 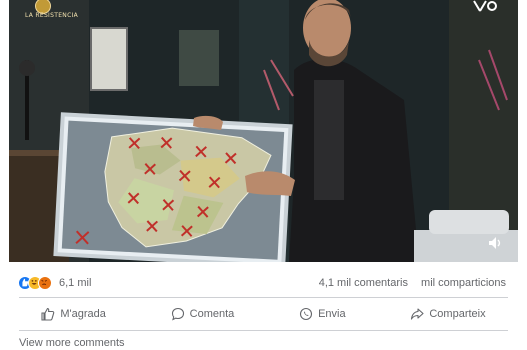 What do you see at coordinates (457, 314) in the screenshot?
I see `share-label: Comparteix` at bounding box center [457, 314].